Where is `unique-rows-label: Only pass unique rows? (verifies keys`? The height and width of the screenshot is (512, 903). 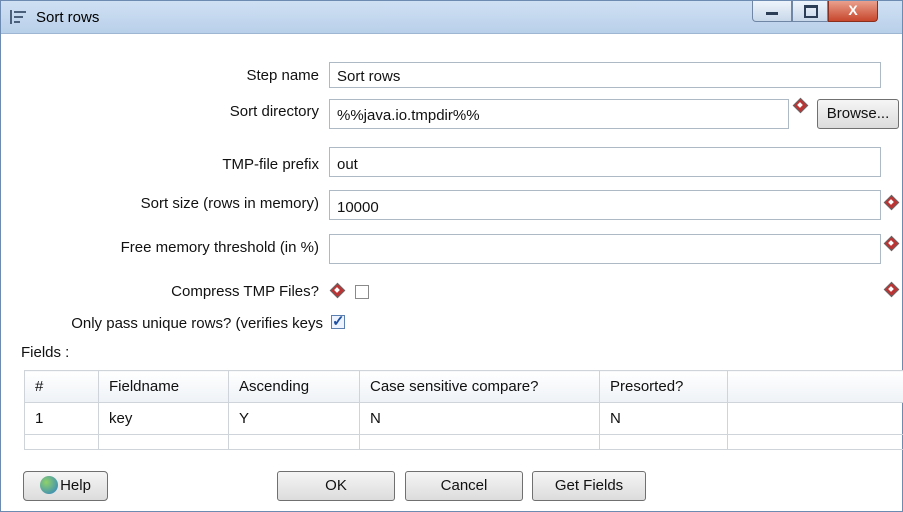
unique-rows-label: Only pass unique rows? (verifies keys is located at coordinates (197, 323).